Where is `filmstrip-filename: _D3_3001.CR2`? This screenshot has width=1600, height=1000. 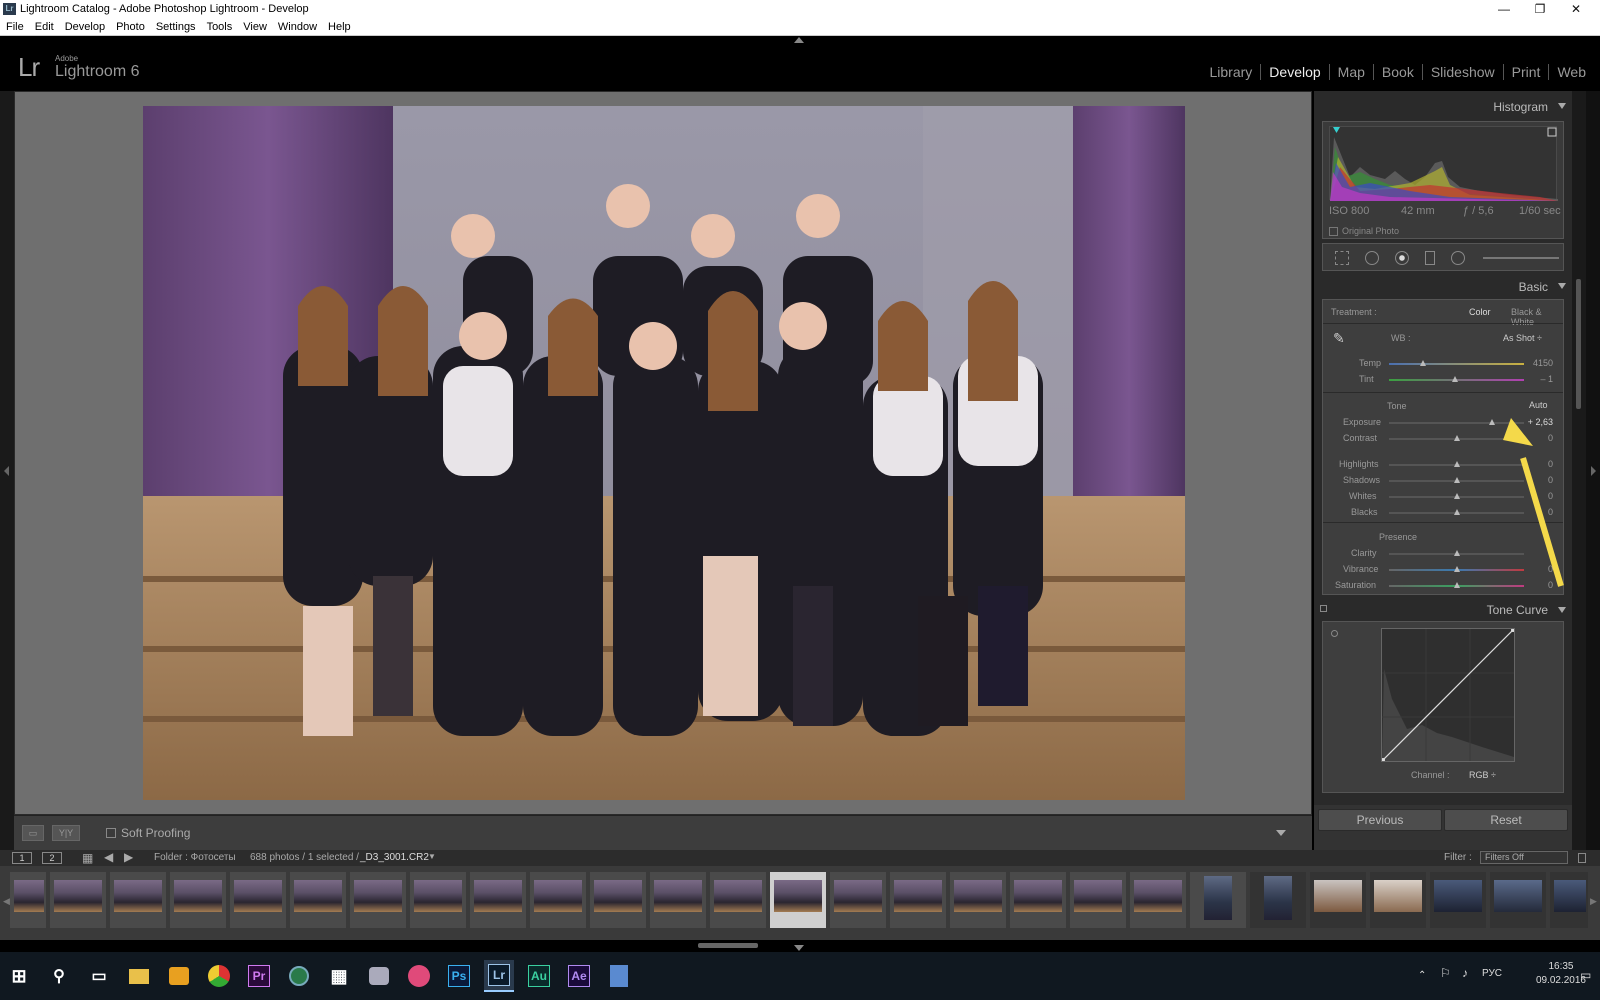
filmstrip-filename: _D3_3001.CR2 is located at coordinates (394, 857).